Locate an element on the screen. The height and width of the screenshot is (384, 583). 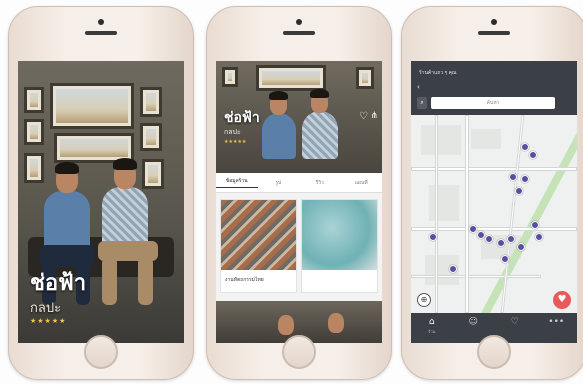
search-input: ค้นหา is located at coordinates (493, 103).